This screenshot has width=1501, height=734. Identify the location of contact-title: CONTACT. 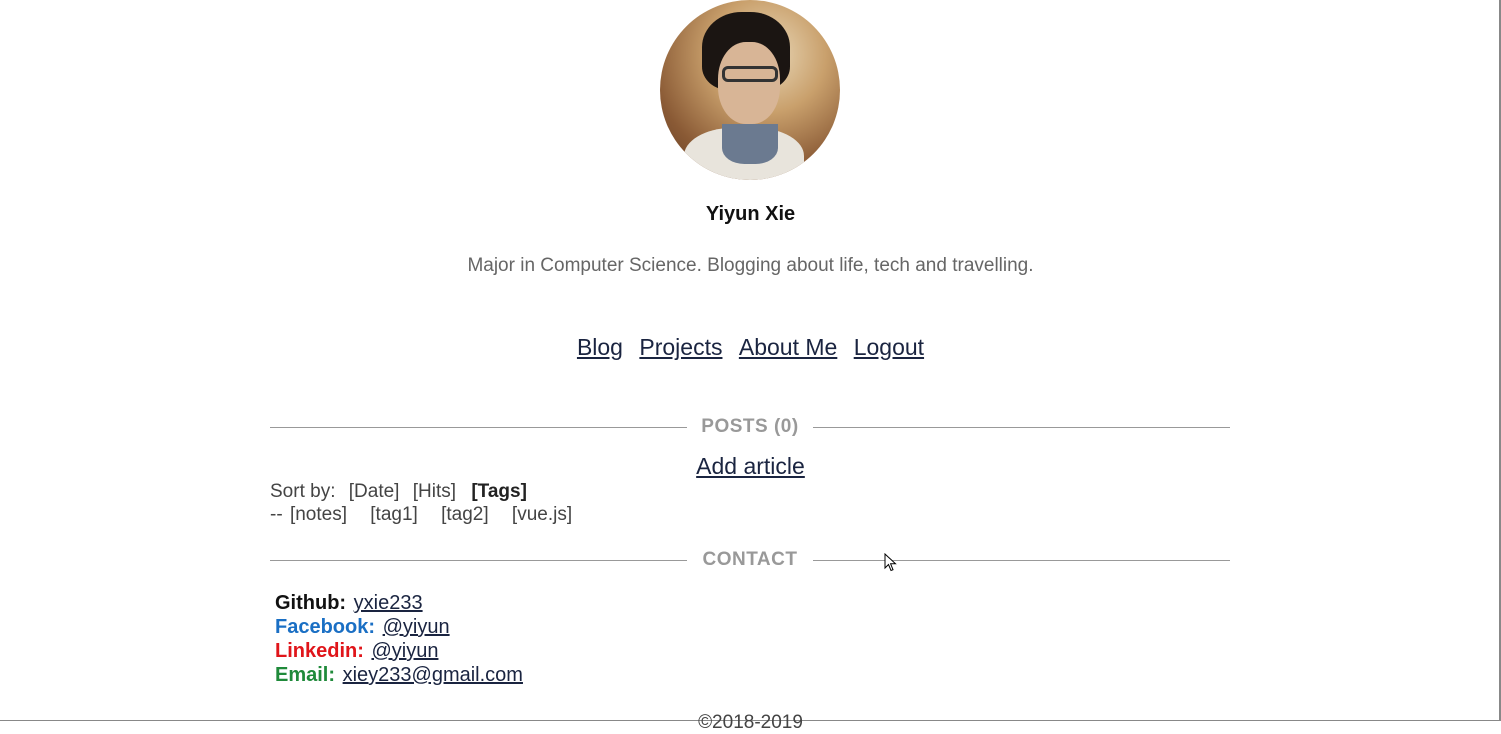
(750, 559).